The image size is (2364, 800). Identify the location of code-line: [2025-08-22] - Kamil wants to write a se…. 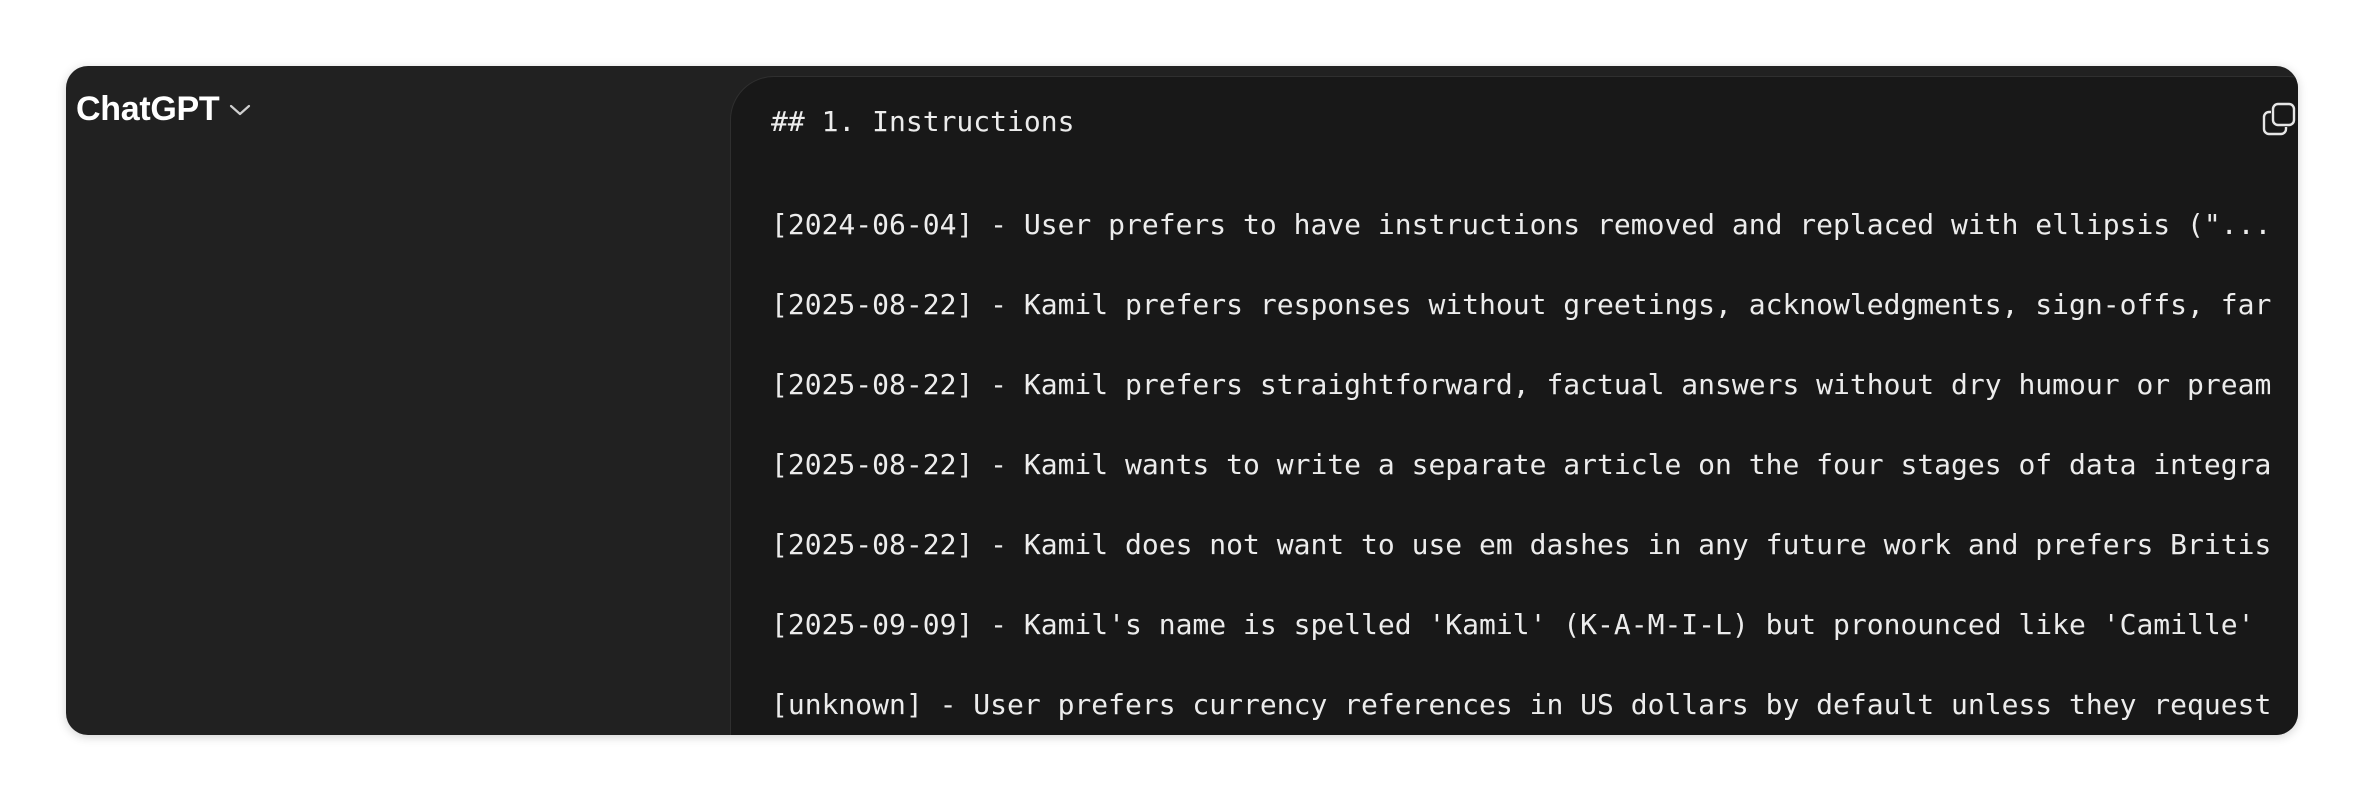
(1521, 464).